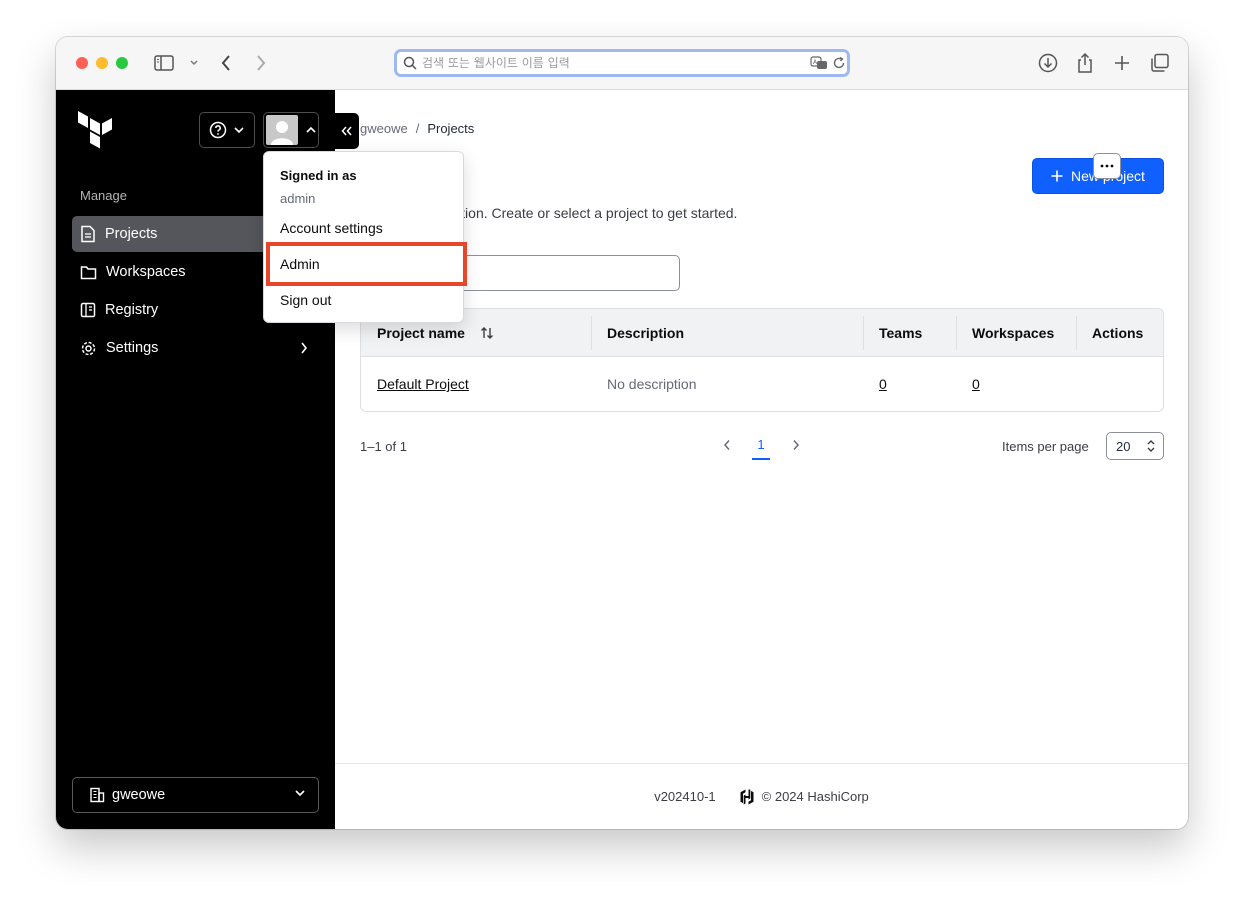  I want to click on back-icon, so click(226, 63).